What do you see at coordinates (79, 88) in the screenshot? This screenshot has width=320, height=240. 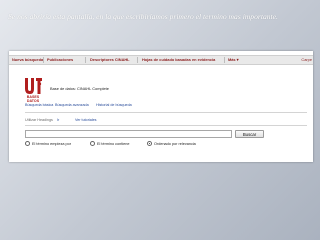 I see `database-label: Base de datos: CINAHL Complete` at bounding box center [79, 88].